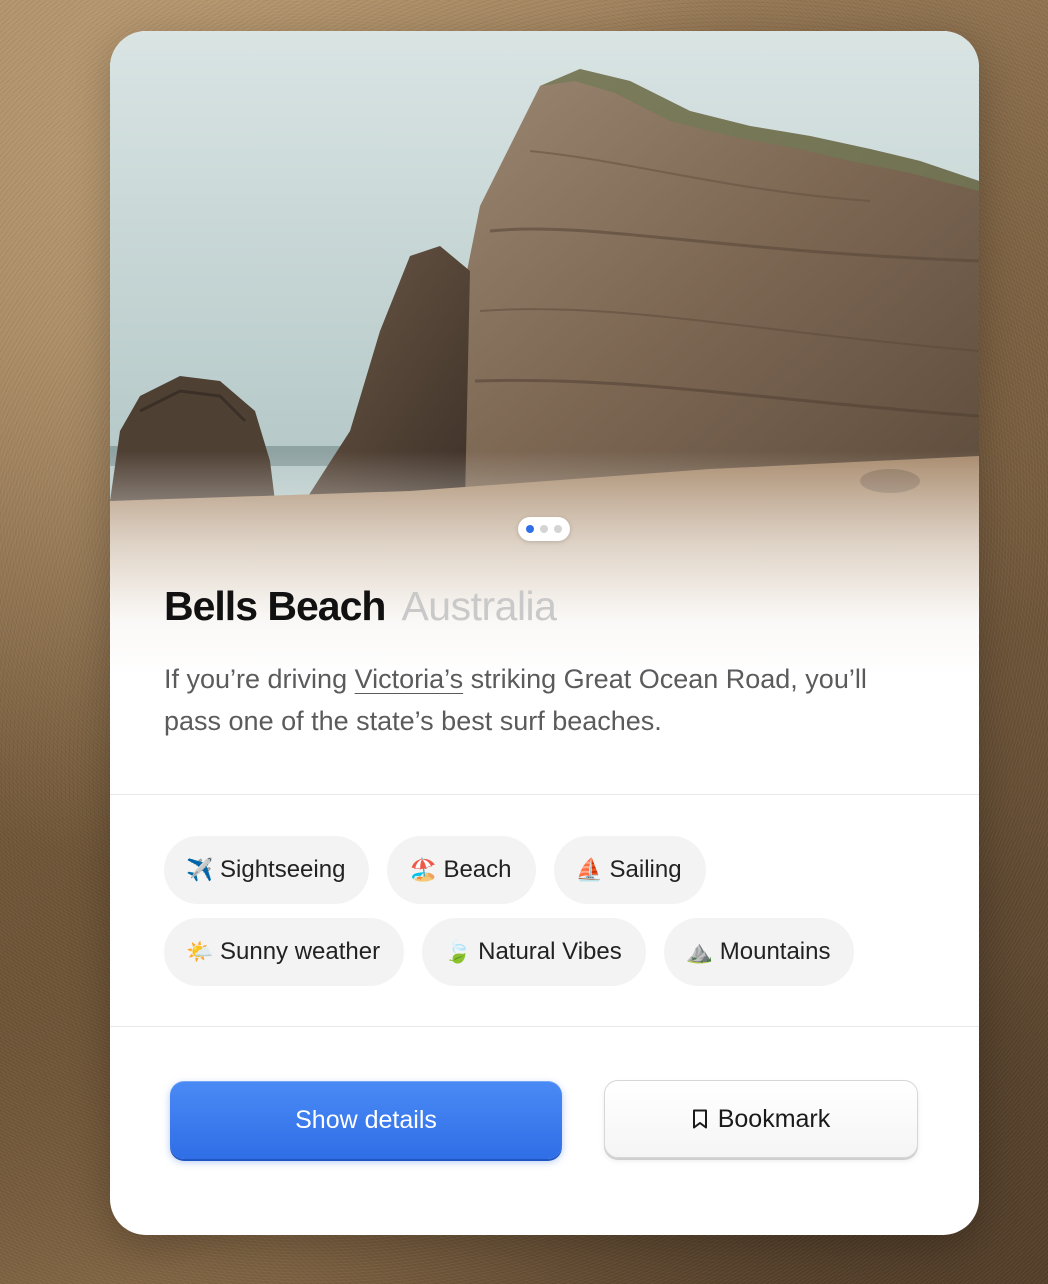 The height and width of the screenshot is (1284, 1048). I want to click on tag-label: Beach, so click(477, 869).